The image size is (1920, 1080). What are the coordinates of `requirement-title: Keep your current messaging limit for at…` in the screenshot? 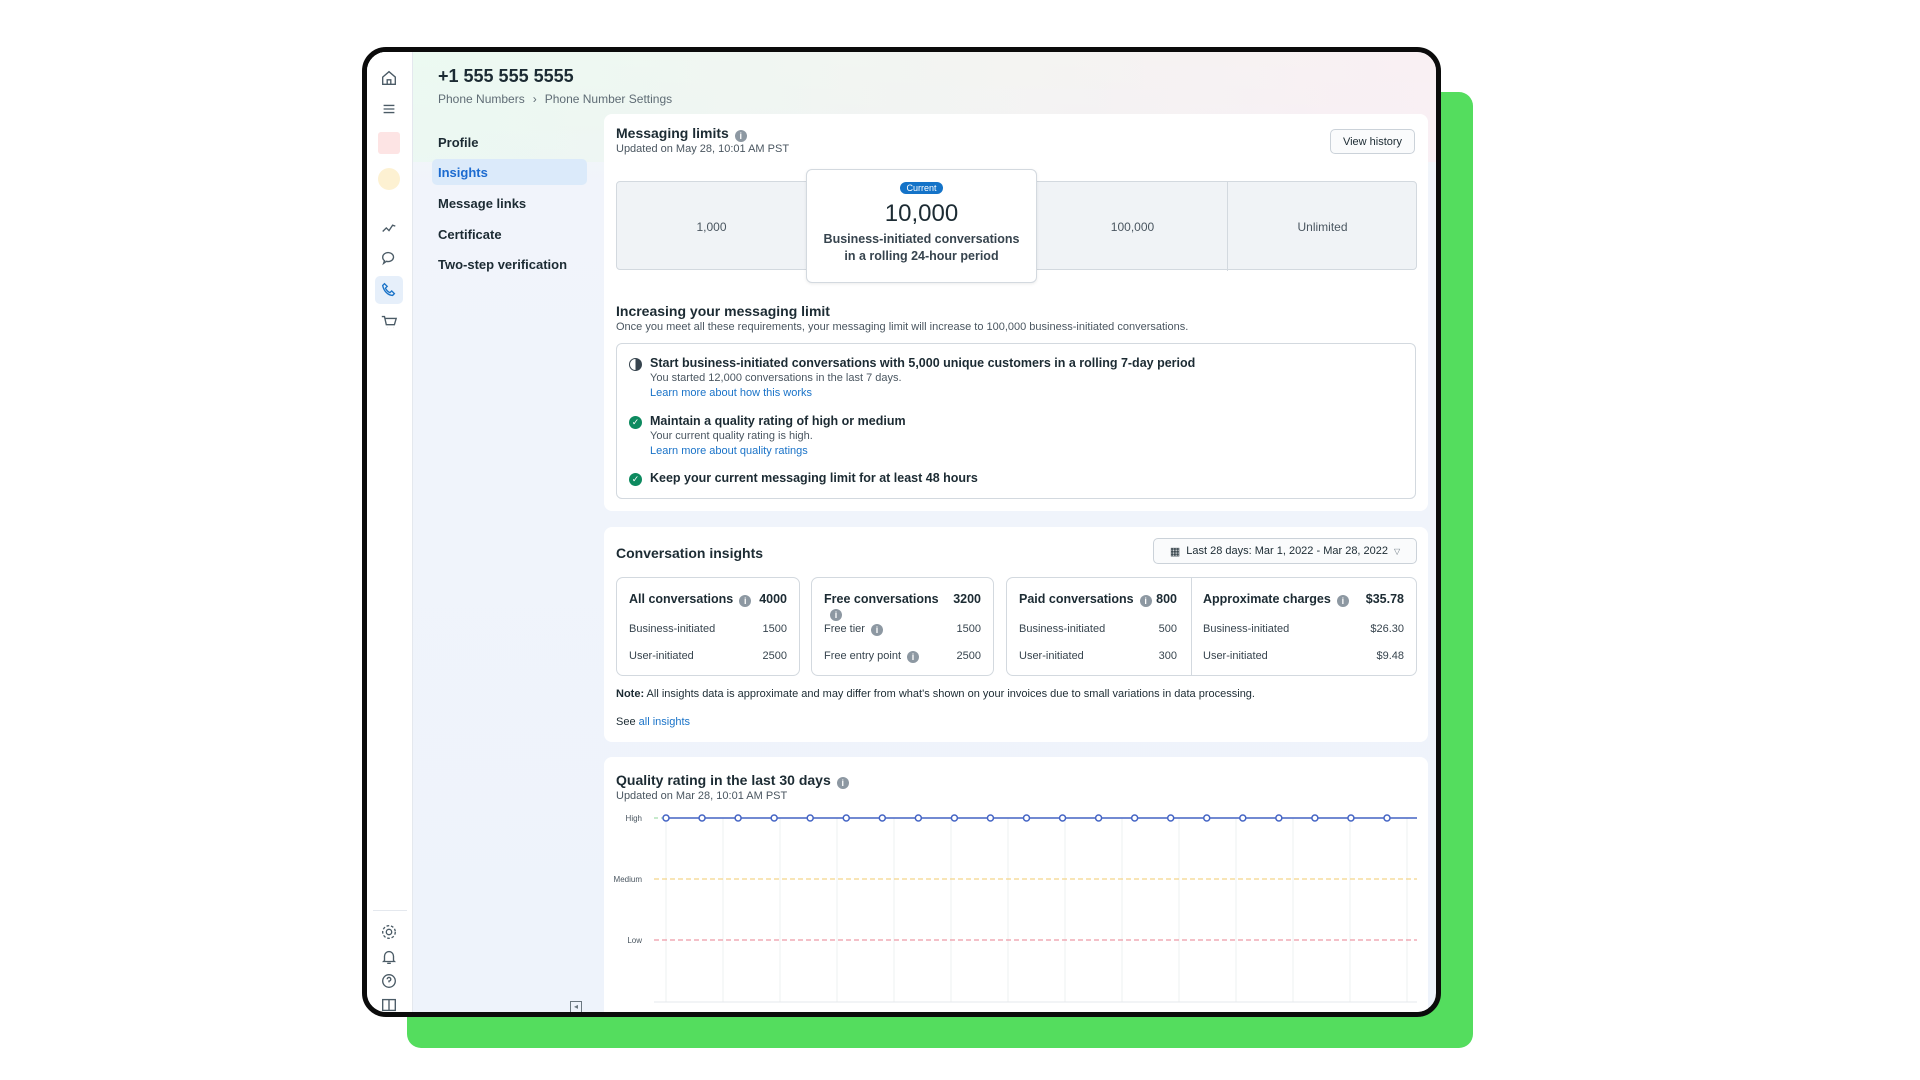 It's located at (814, 478).